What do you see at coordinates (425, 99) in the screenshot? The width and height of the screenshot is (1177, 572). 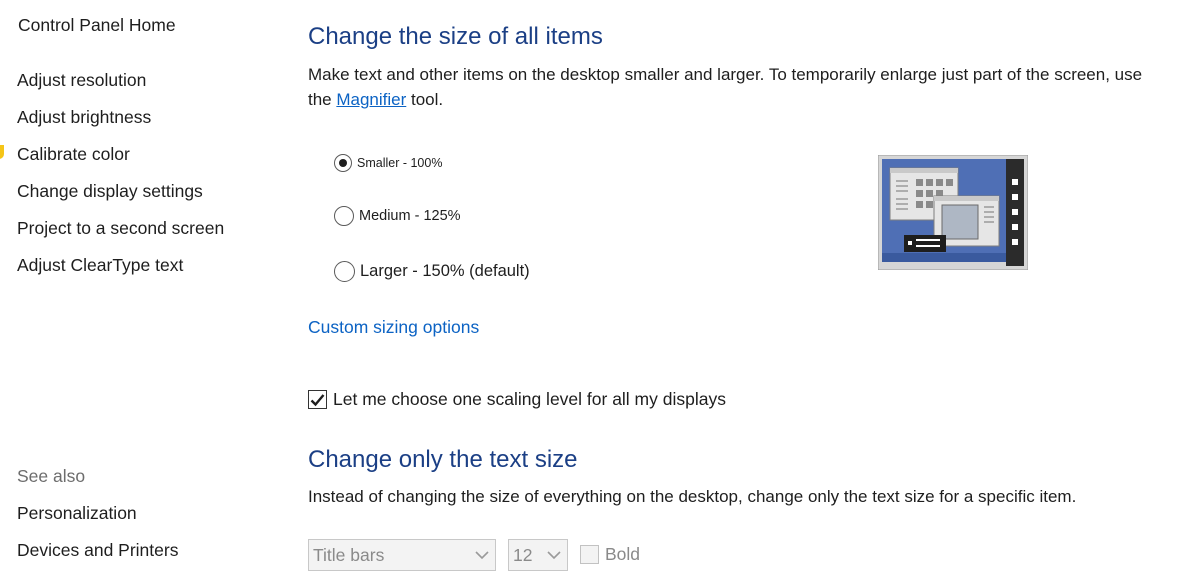 I see `description-text-after: tool.` at bounding box center [425, 99].